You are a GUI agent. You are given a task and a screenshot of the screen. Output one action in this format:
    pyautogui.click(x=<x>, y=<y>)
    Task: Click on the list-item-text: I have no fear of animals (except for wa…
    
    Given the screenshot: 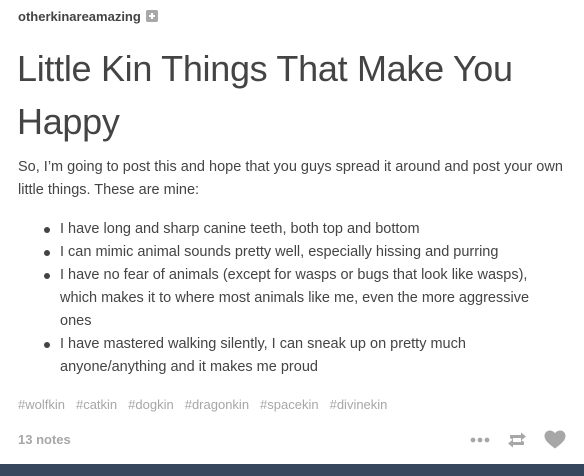 What is the action you would take?
    pyautogui.click(x=295, y=298)
    